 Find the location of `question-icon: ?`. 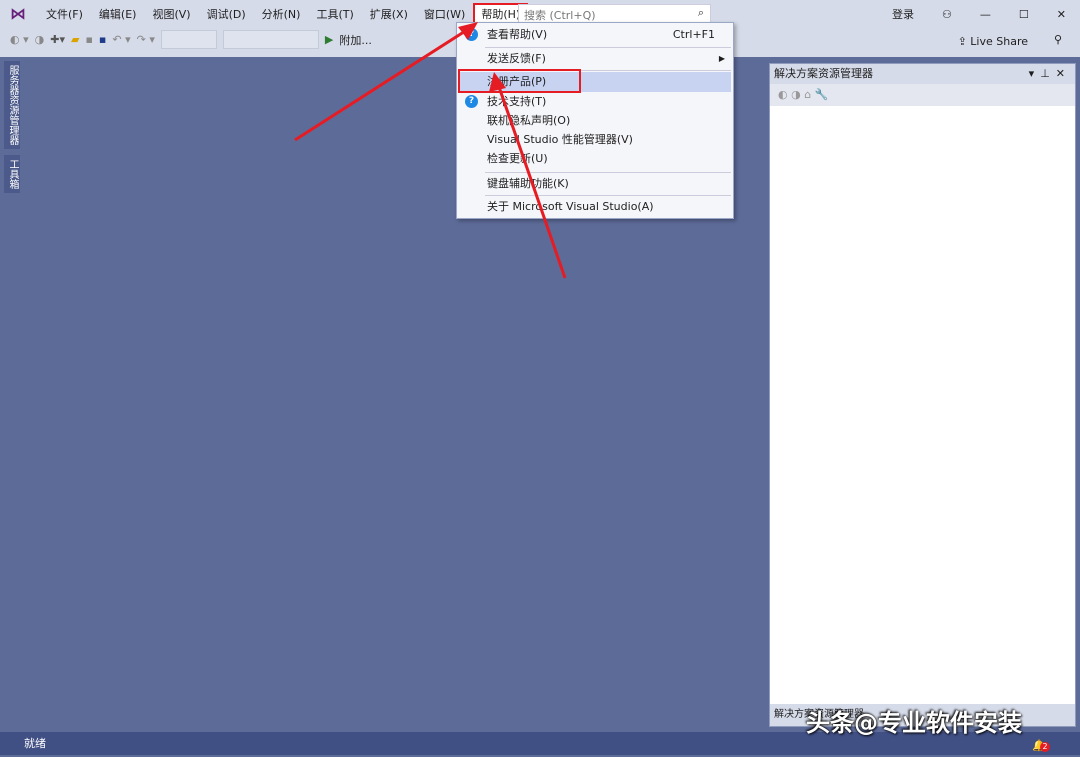

question-icon: ? is located at coordinates (471, 101).